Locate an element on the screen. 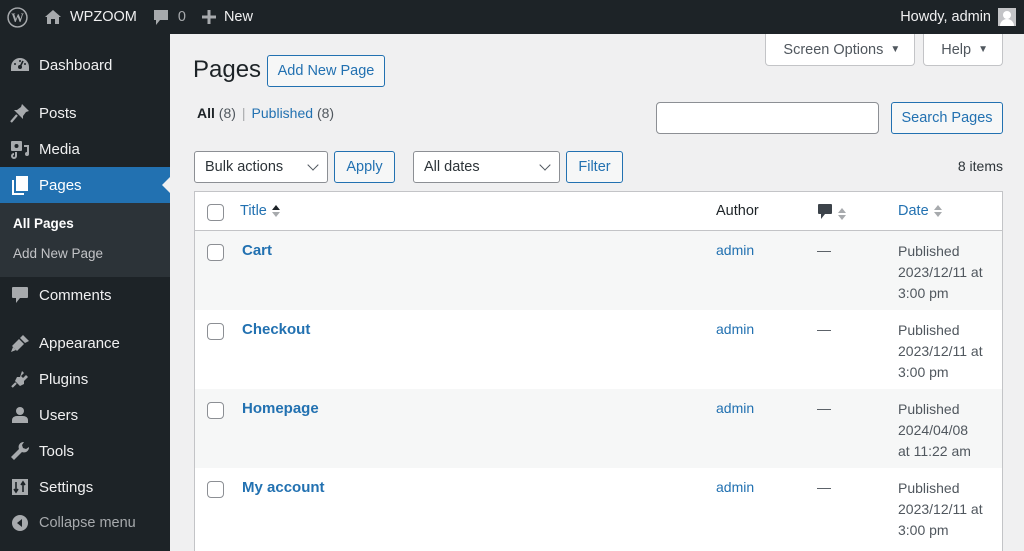 The image size is (1024, 551). status-filter-links: All (8) | Published (8) is located at coordinates (265, 113).